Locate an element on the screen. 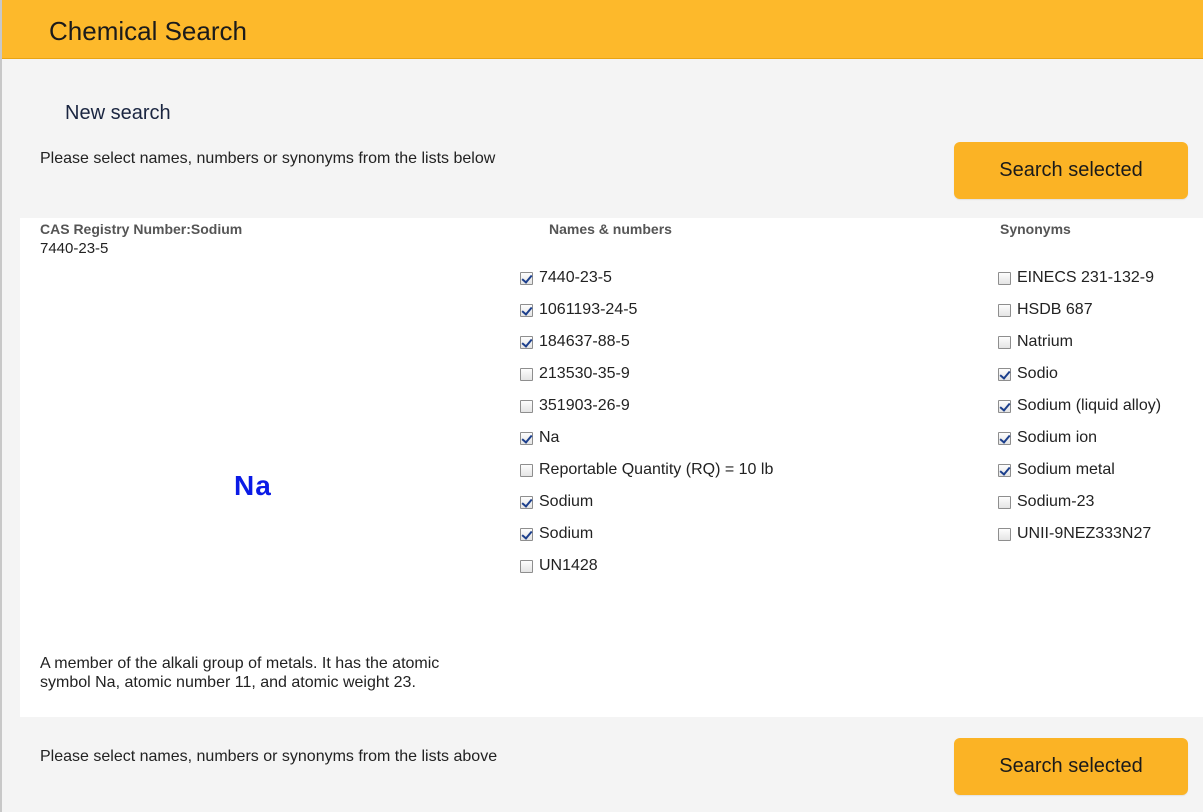 The width and height of the screenshot is (1203, 812). synonym-item-label: Natrium is located at coordinates (1045, 341).